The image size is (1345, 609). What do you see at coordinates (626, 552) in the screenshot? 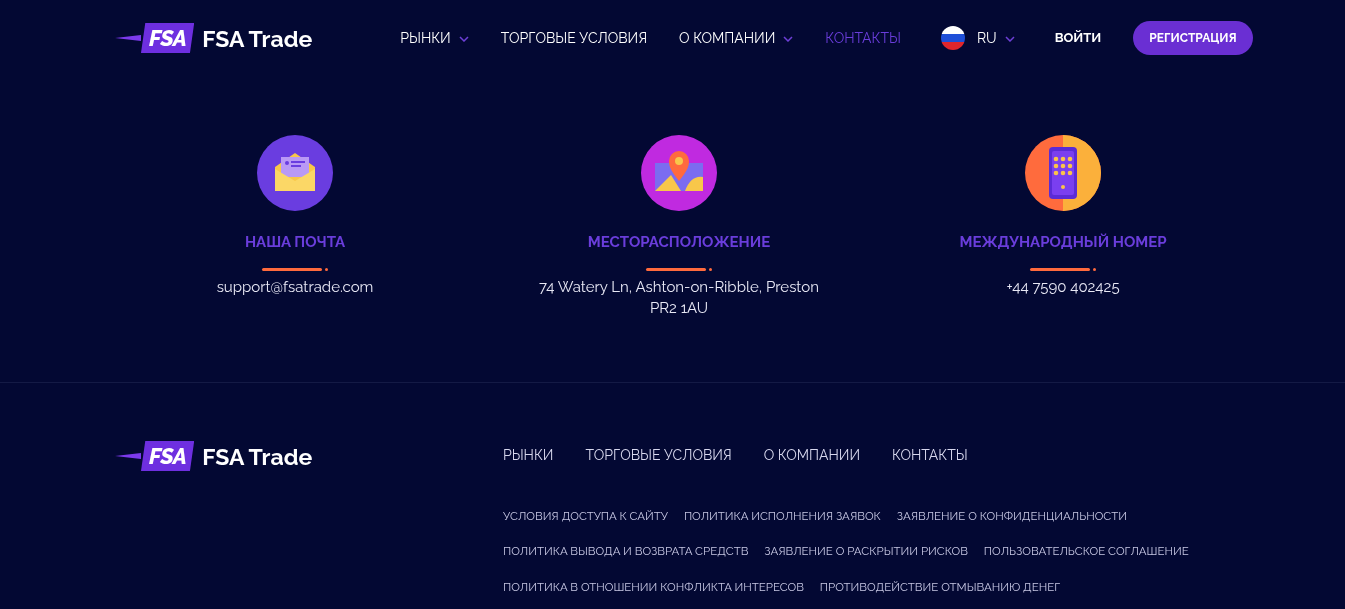
I see `legal-link: ПОЛИТИКА ВЫВОДА И ВОЗВРАТА СРЕДСТВ` at bounding box center [626, 552].